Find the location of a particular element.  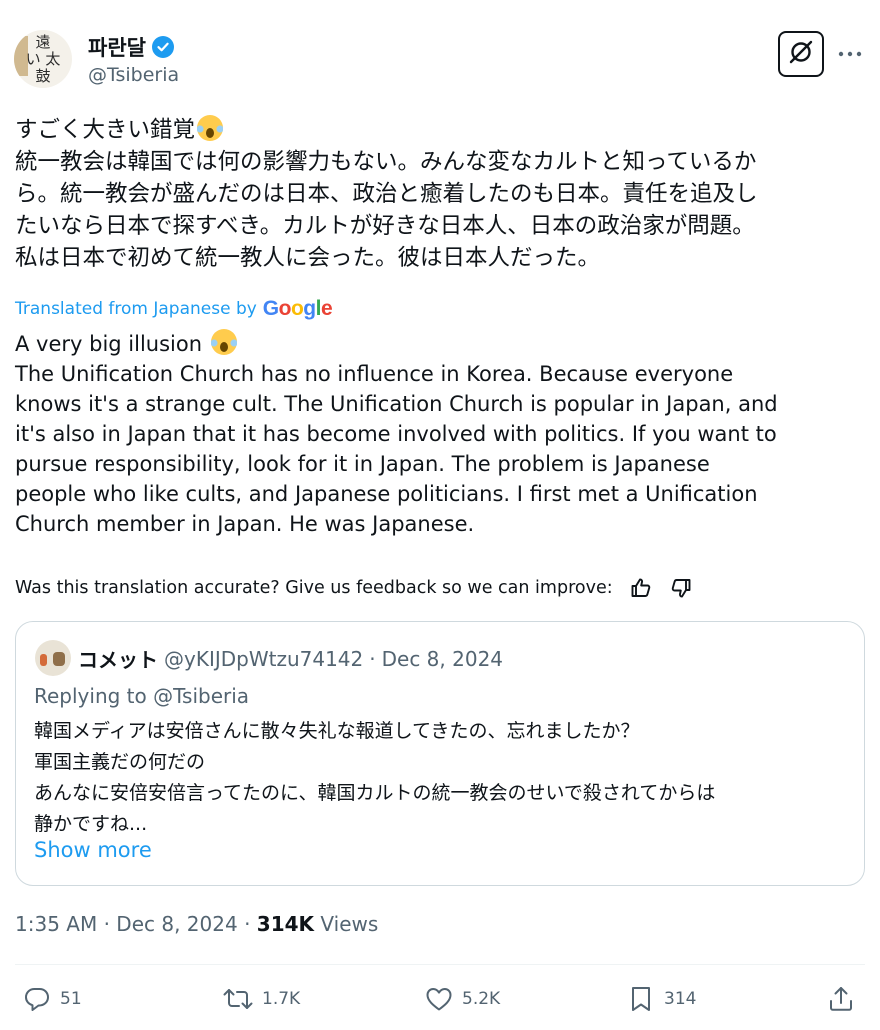

avatar-glyph: 太 is located at coordinates (53, 58).